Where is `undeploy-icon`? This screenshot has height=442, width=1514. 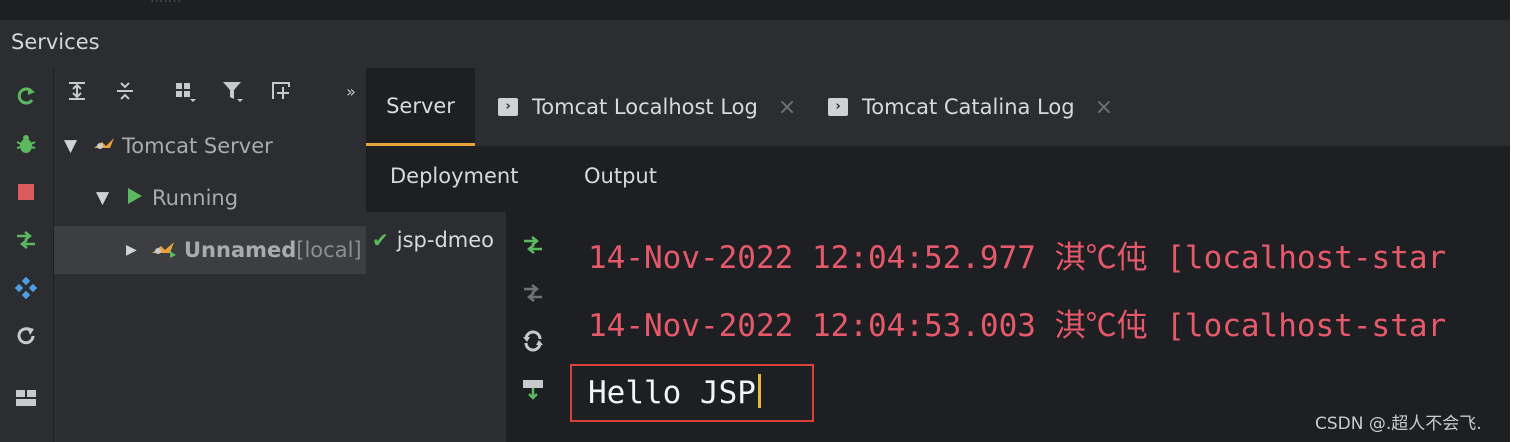
undeploy-icon is located at coordinates (533, 293).